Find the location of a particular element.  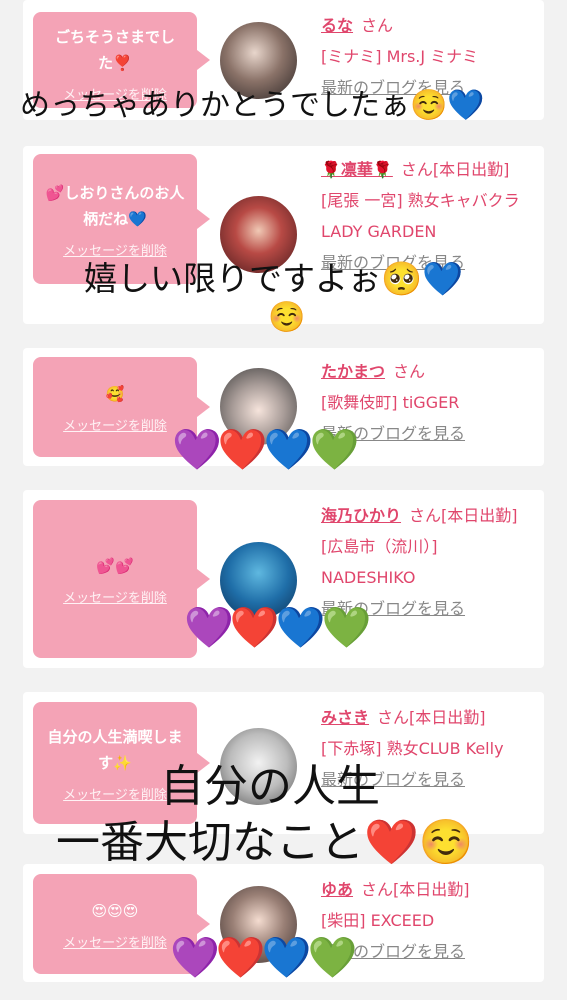

message-bubble: 💕💕 メッセージを削除 is located at coordinates (121, 579).